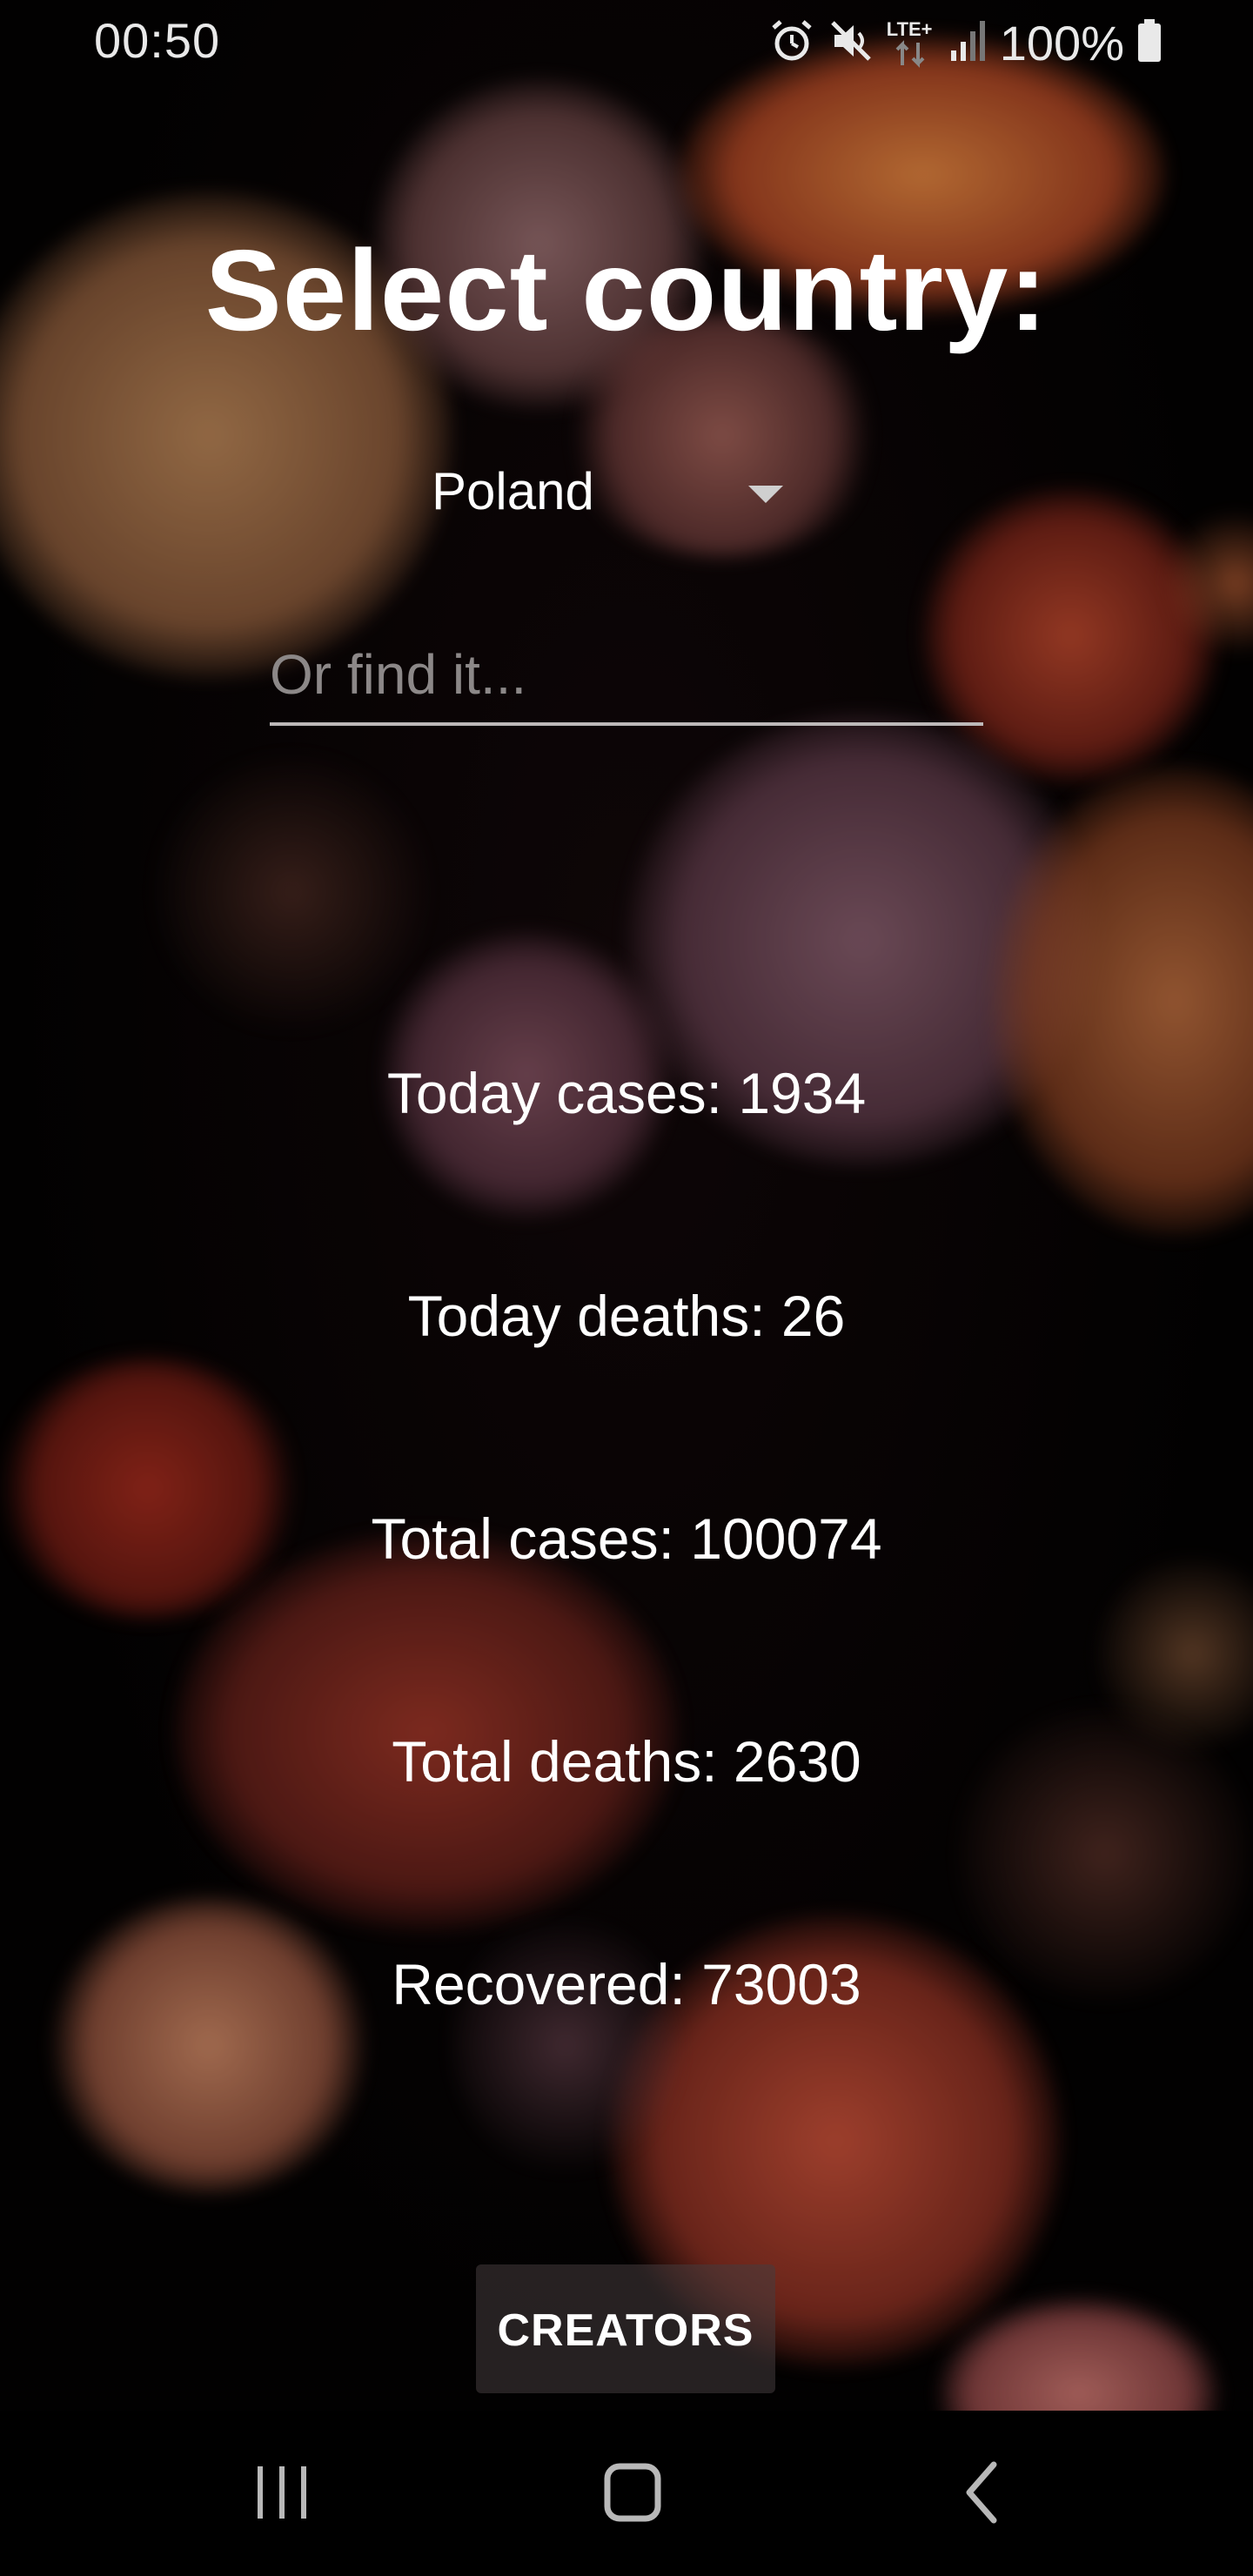  I want to click on creators-button-label: CREATORS, so click(625, 2331).